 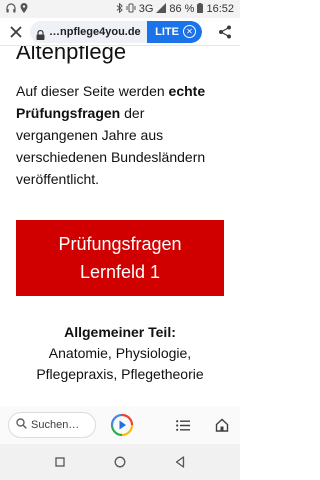 I want to click on cta-line-1: Prüfungsfragen, so click(x=120, y=244).